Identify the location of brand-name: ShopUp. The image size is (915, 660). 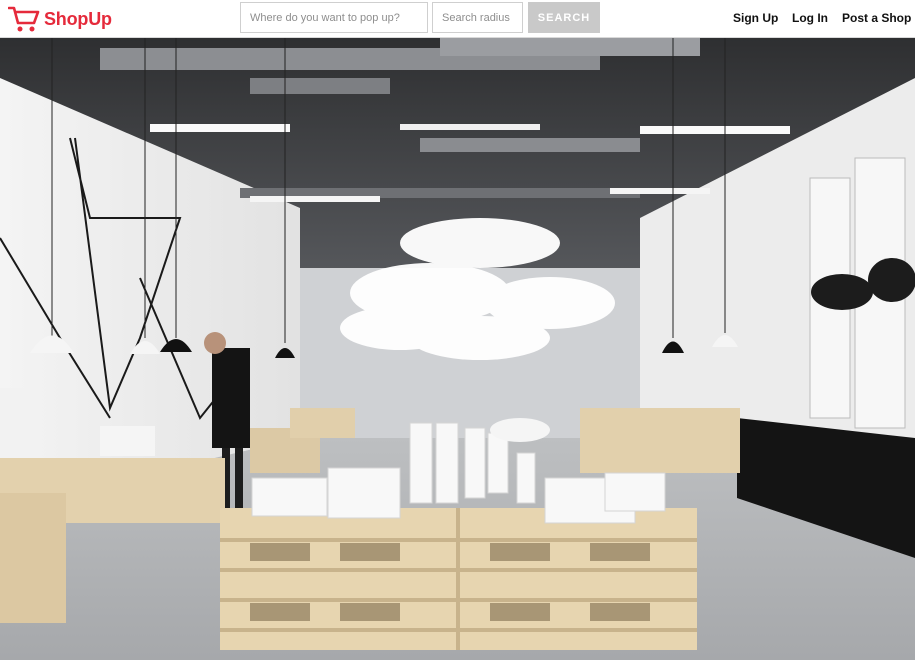
(78, 18).